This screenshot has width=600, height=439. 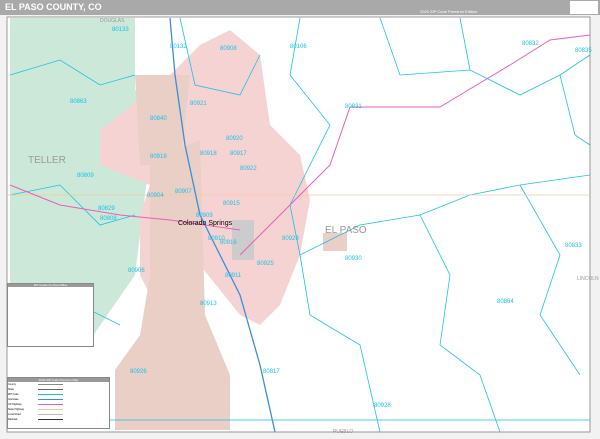 I want to click on zip-label: 80920, so click(x=234, y=139).